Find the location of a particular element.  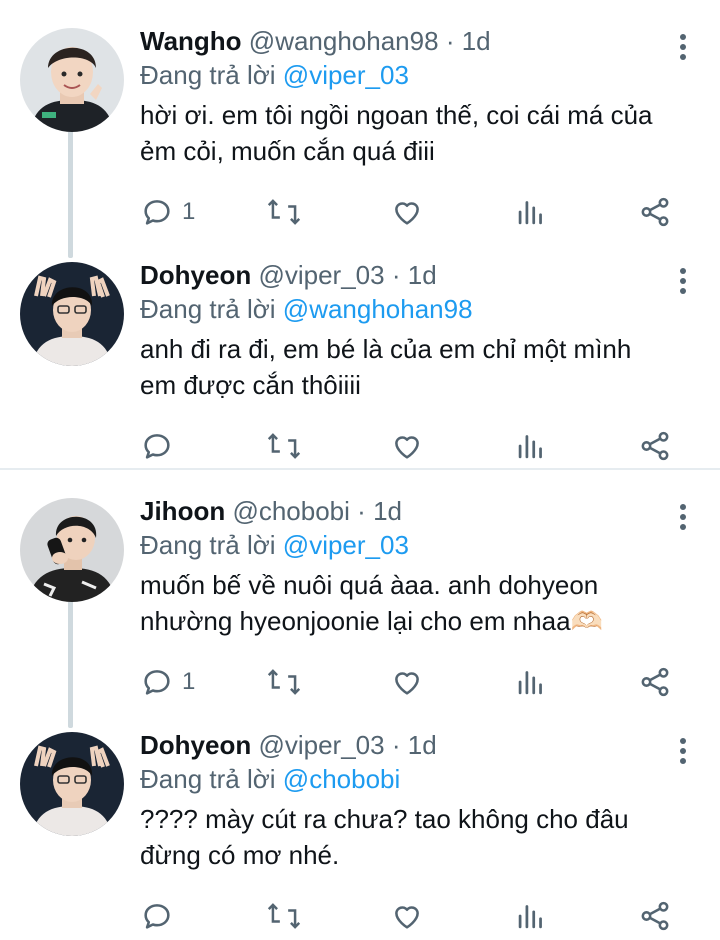

display-name: Jihoon is located at coordinates (182, 511).